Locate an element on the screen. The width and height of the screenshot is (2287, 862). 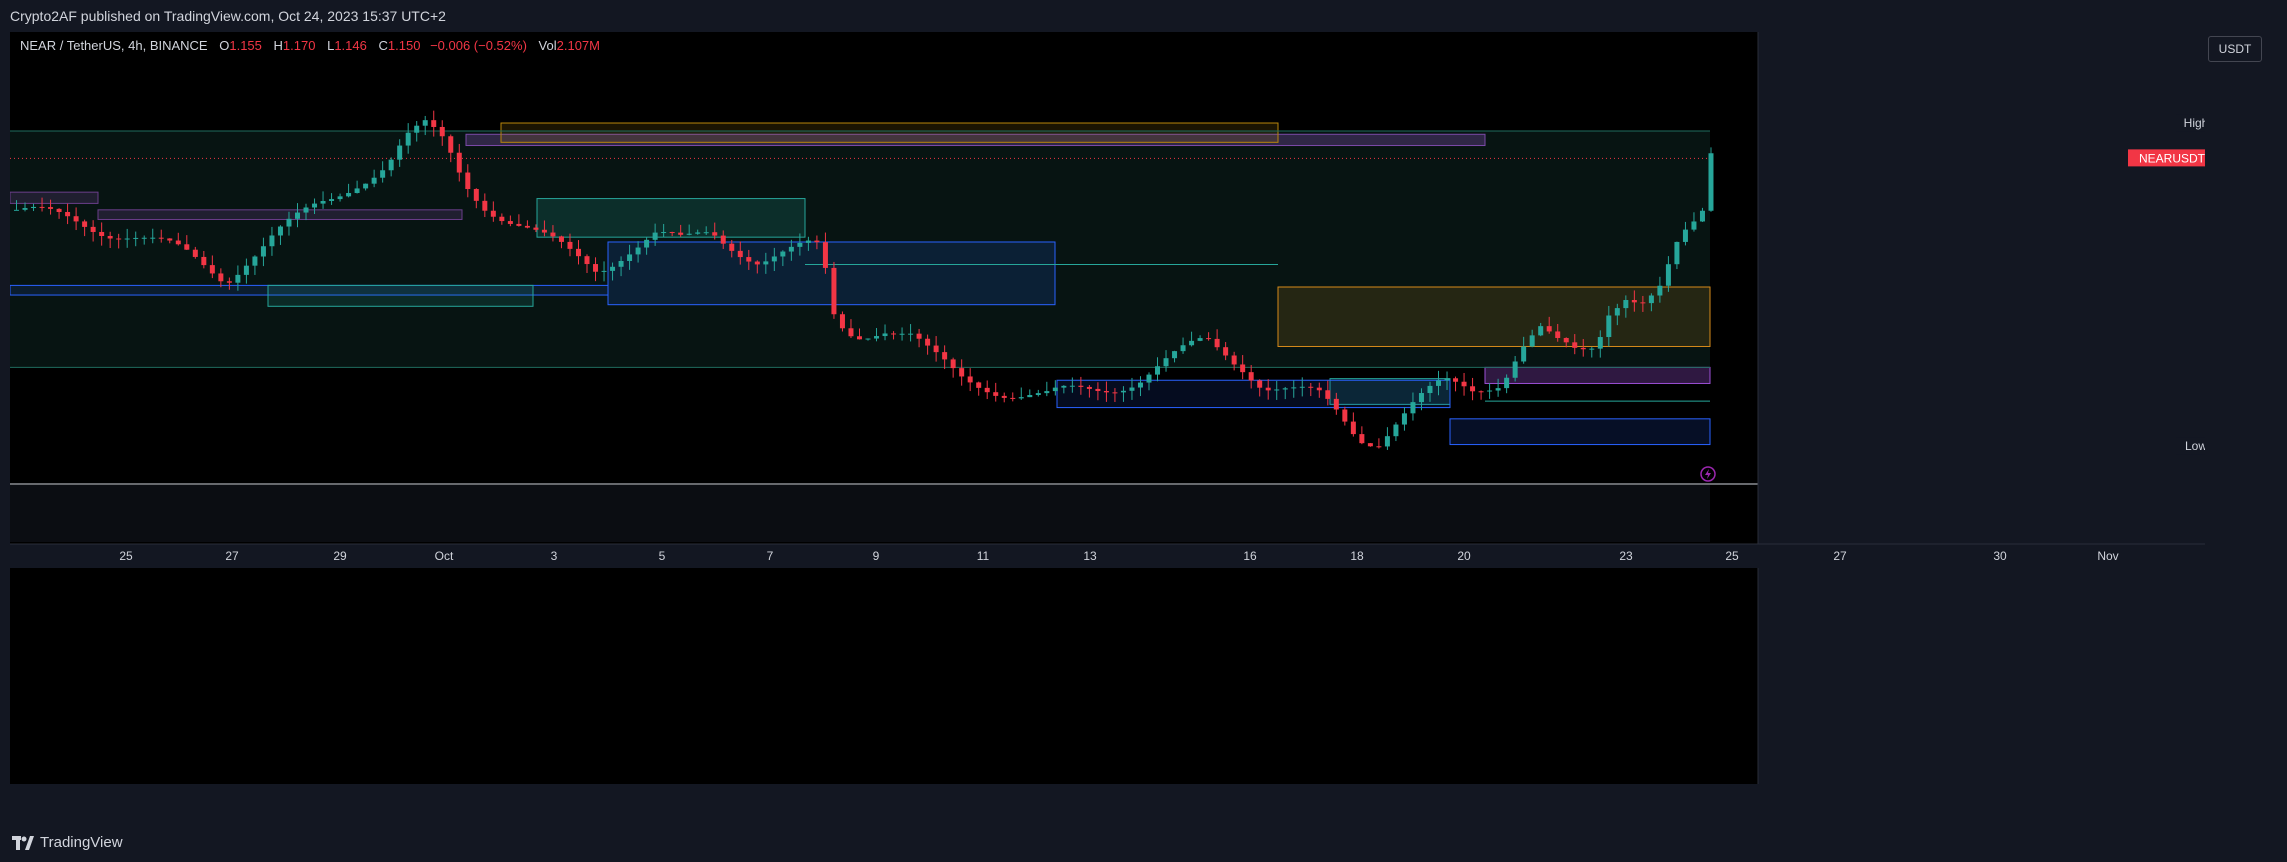
volume-value: 2.107M is located at coordinates (578, 45).